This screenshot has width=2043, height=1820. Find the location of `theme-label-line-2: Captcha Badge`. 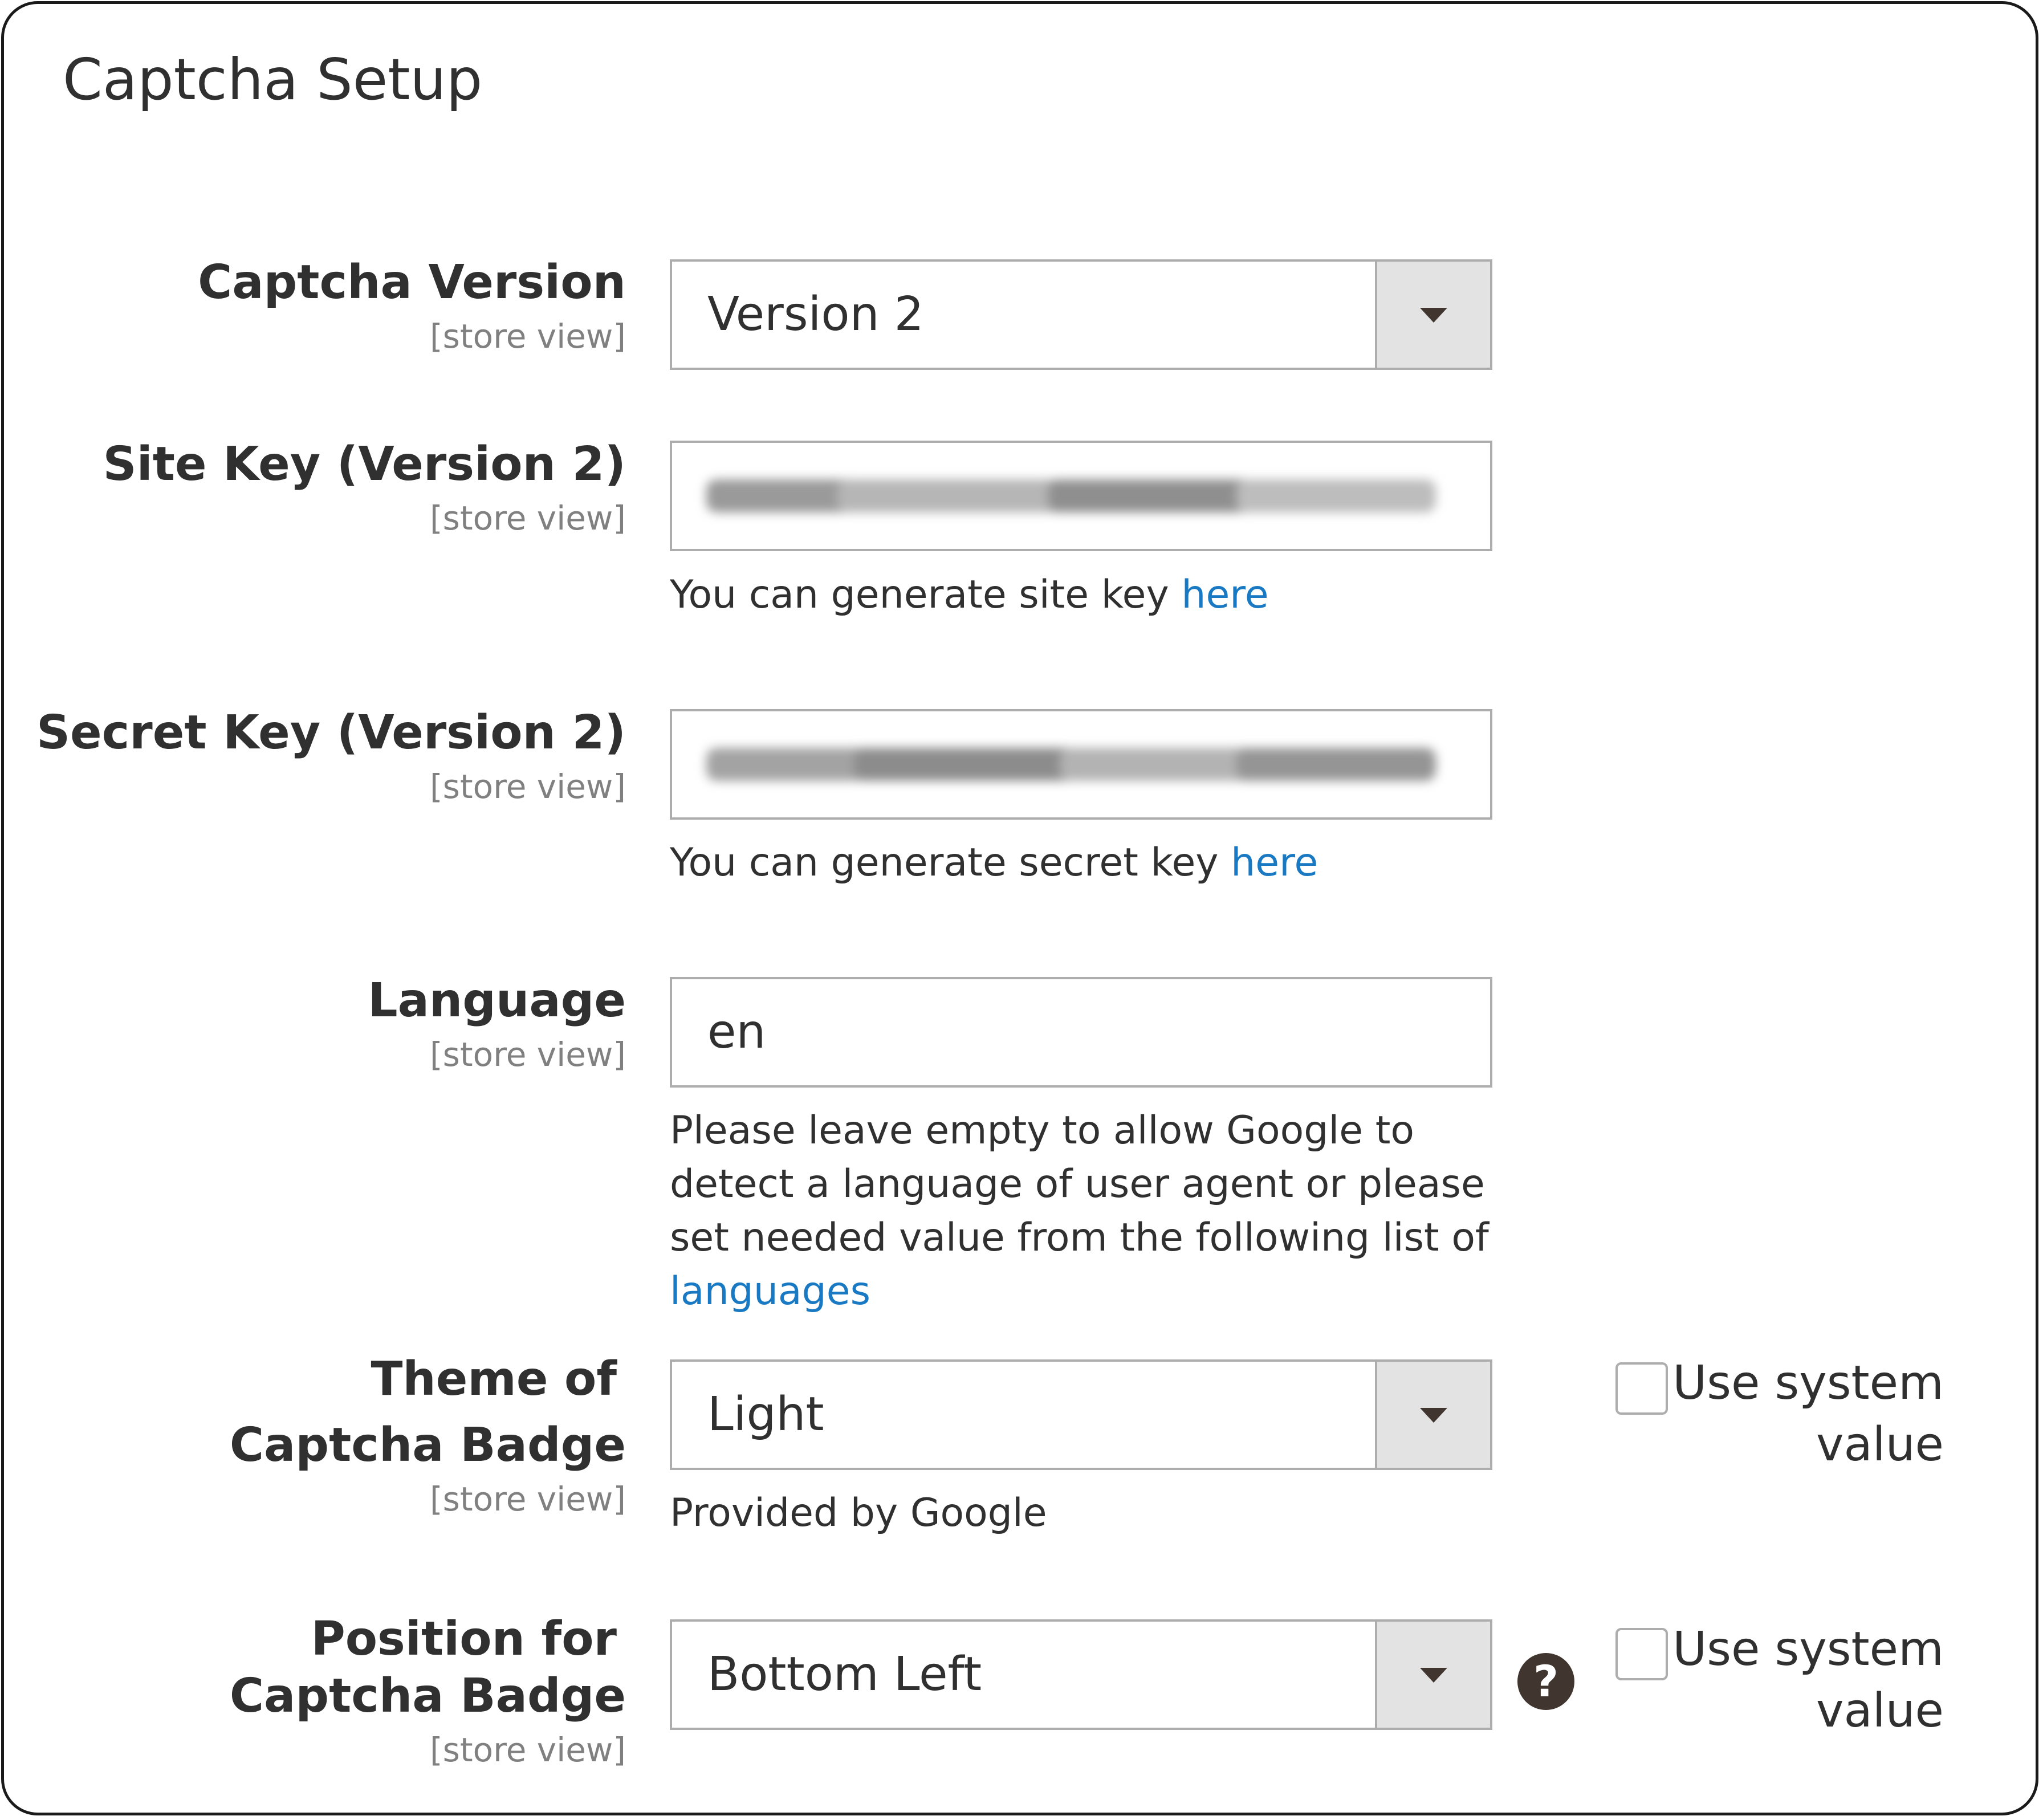

theme-label-line-2: Captcha Badge is located at coordinates (427, 1445).